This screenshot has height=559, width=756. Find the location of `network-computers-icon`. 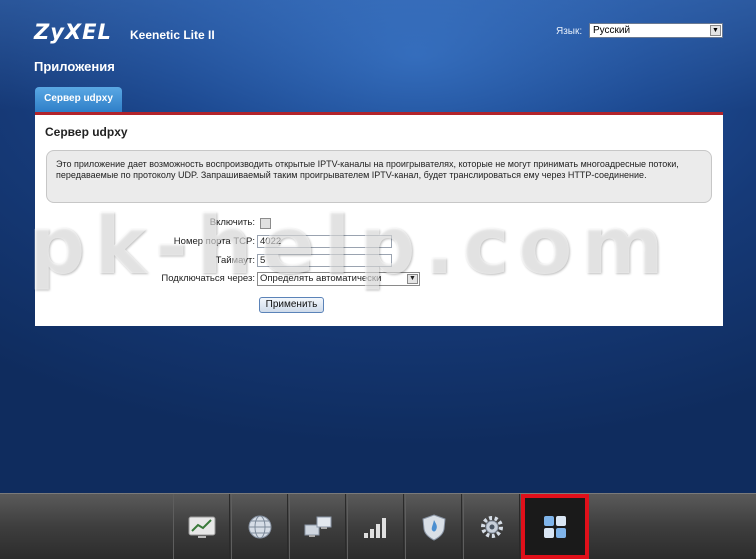

network-computers-icon is located at coordinates (317, 526).